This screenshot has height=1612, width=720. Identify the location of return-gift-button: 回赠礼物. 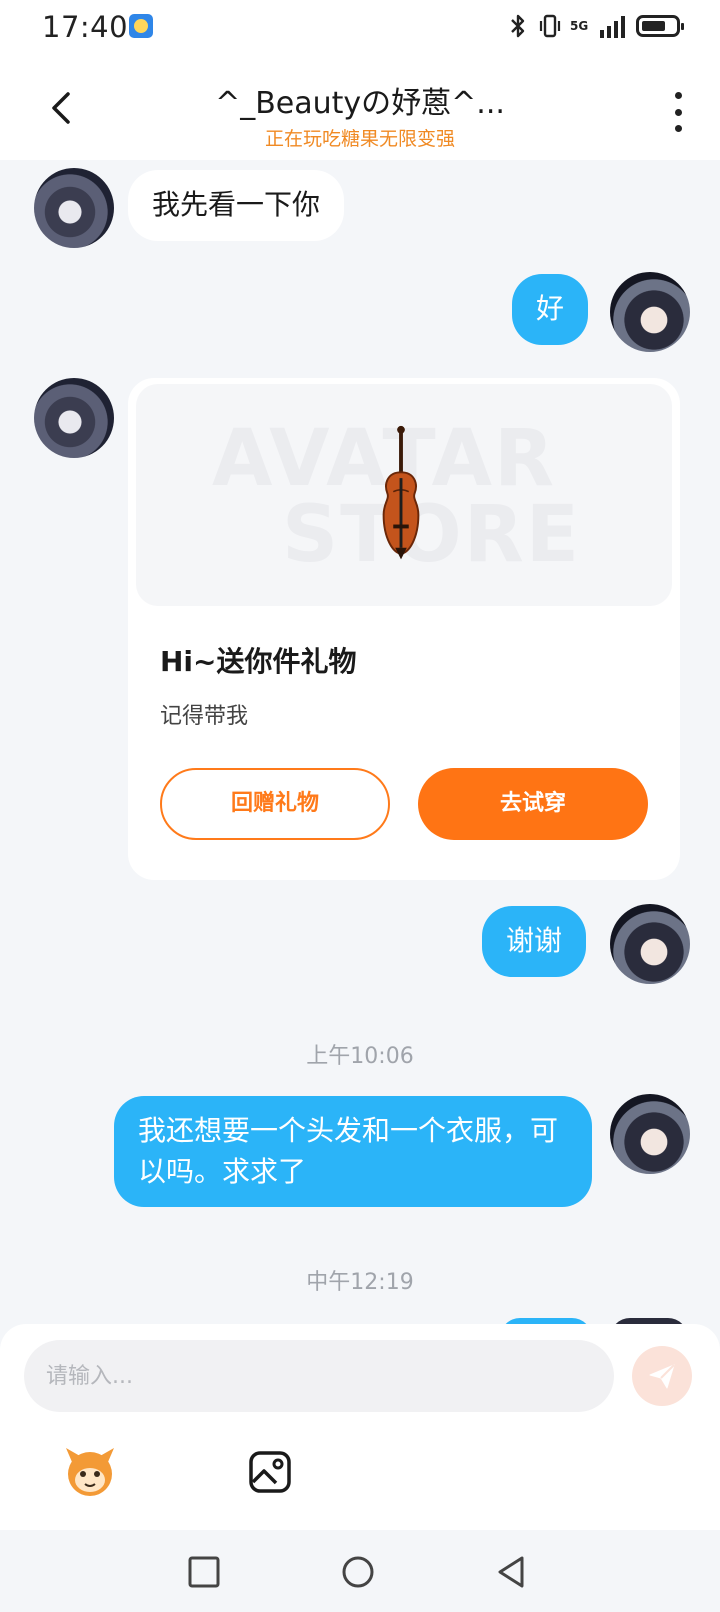
(275, 804).